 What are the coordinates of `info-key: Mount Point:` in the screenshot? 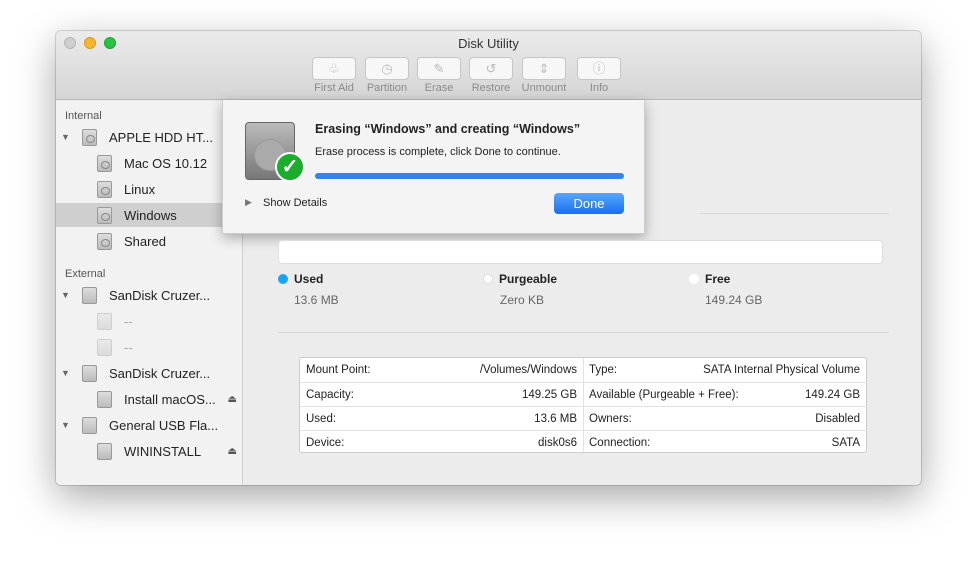 It's located at (338, 370).